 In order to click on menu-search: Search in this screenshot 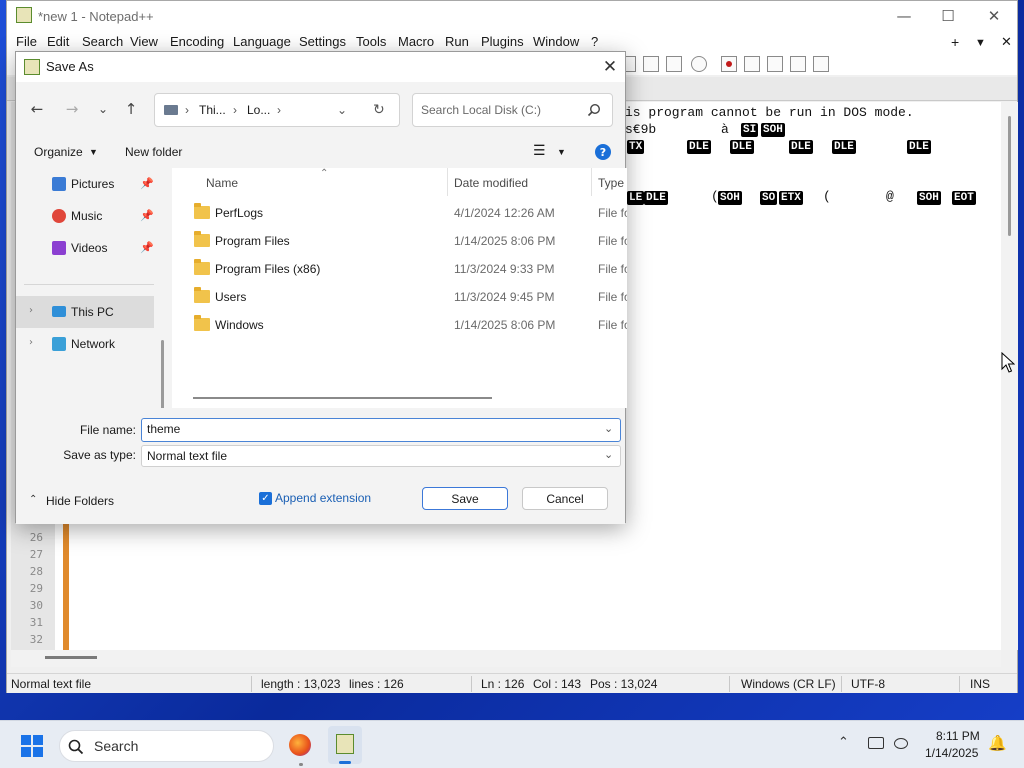, I will do `click(102, 41)`.